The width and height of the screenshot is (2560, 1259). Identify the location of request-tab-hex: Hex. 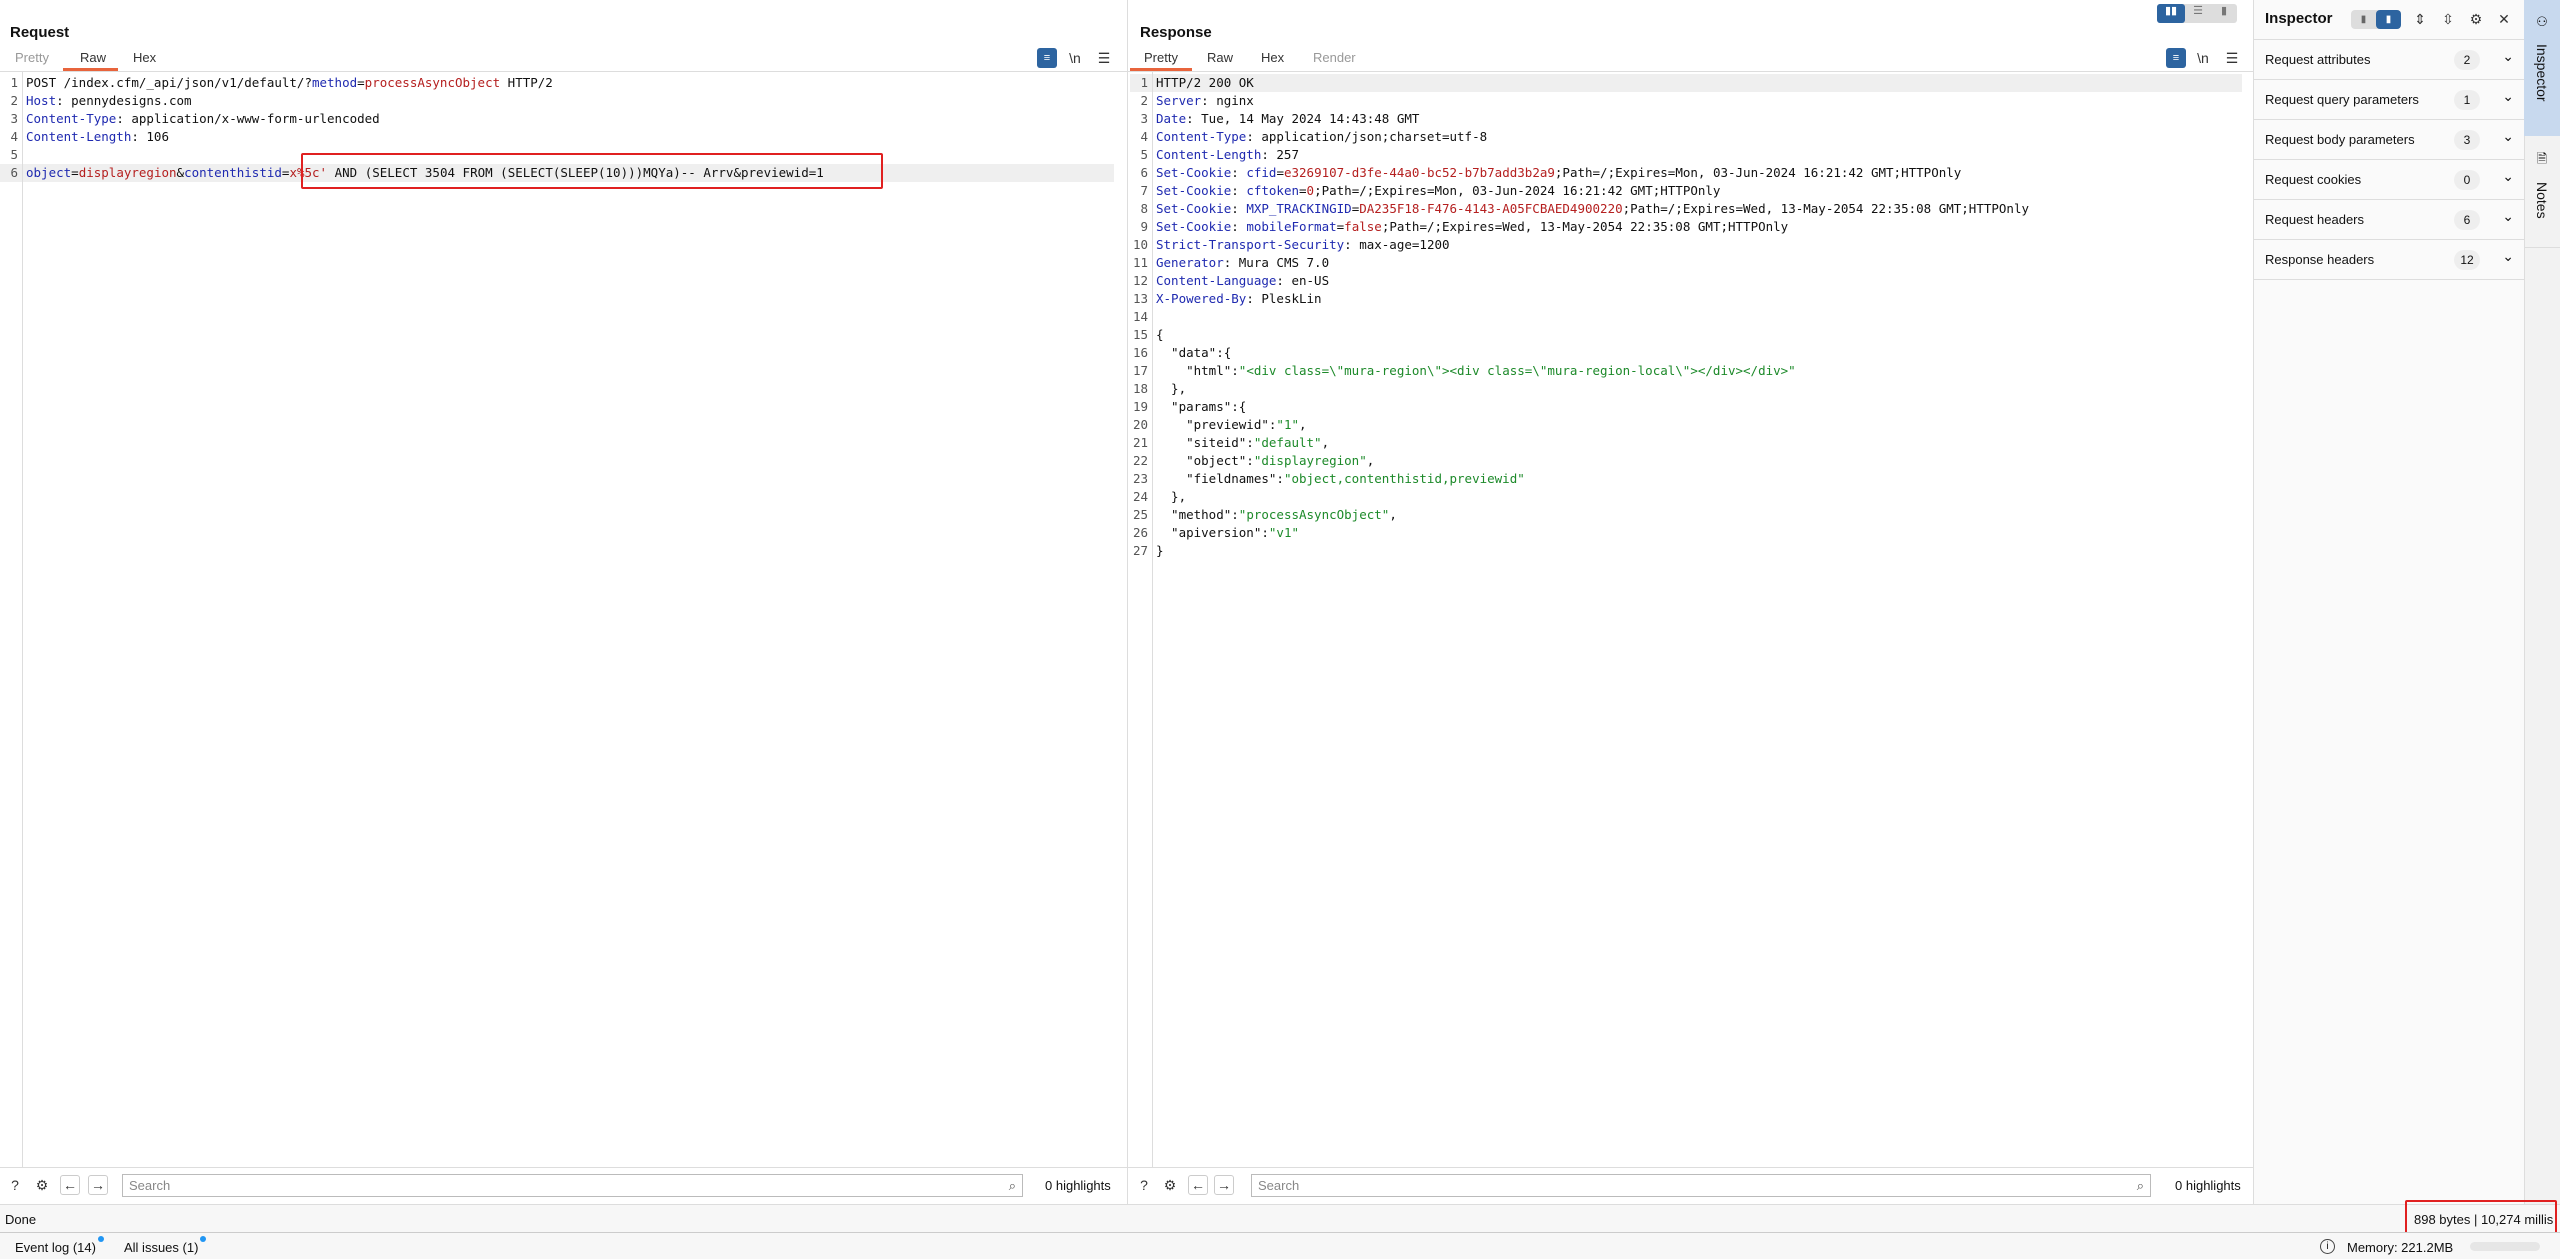
(144, 57).